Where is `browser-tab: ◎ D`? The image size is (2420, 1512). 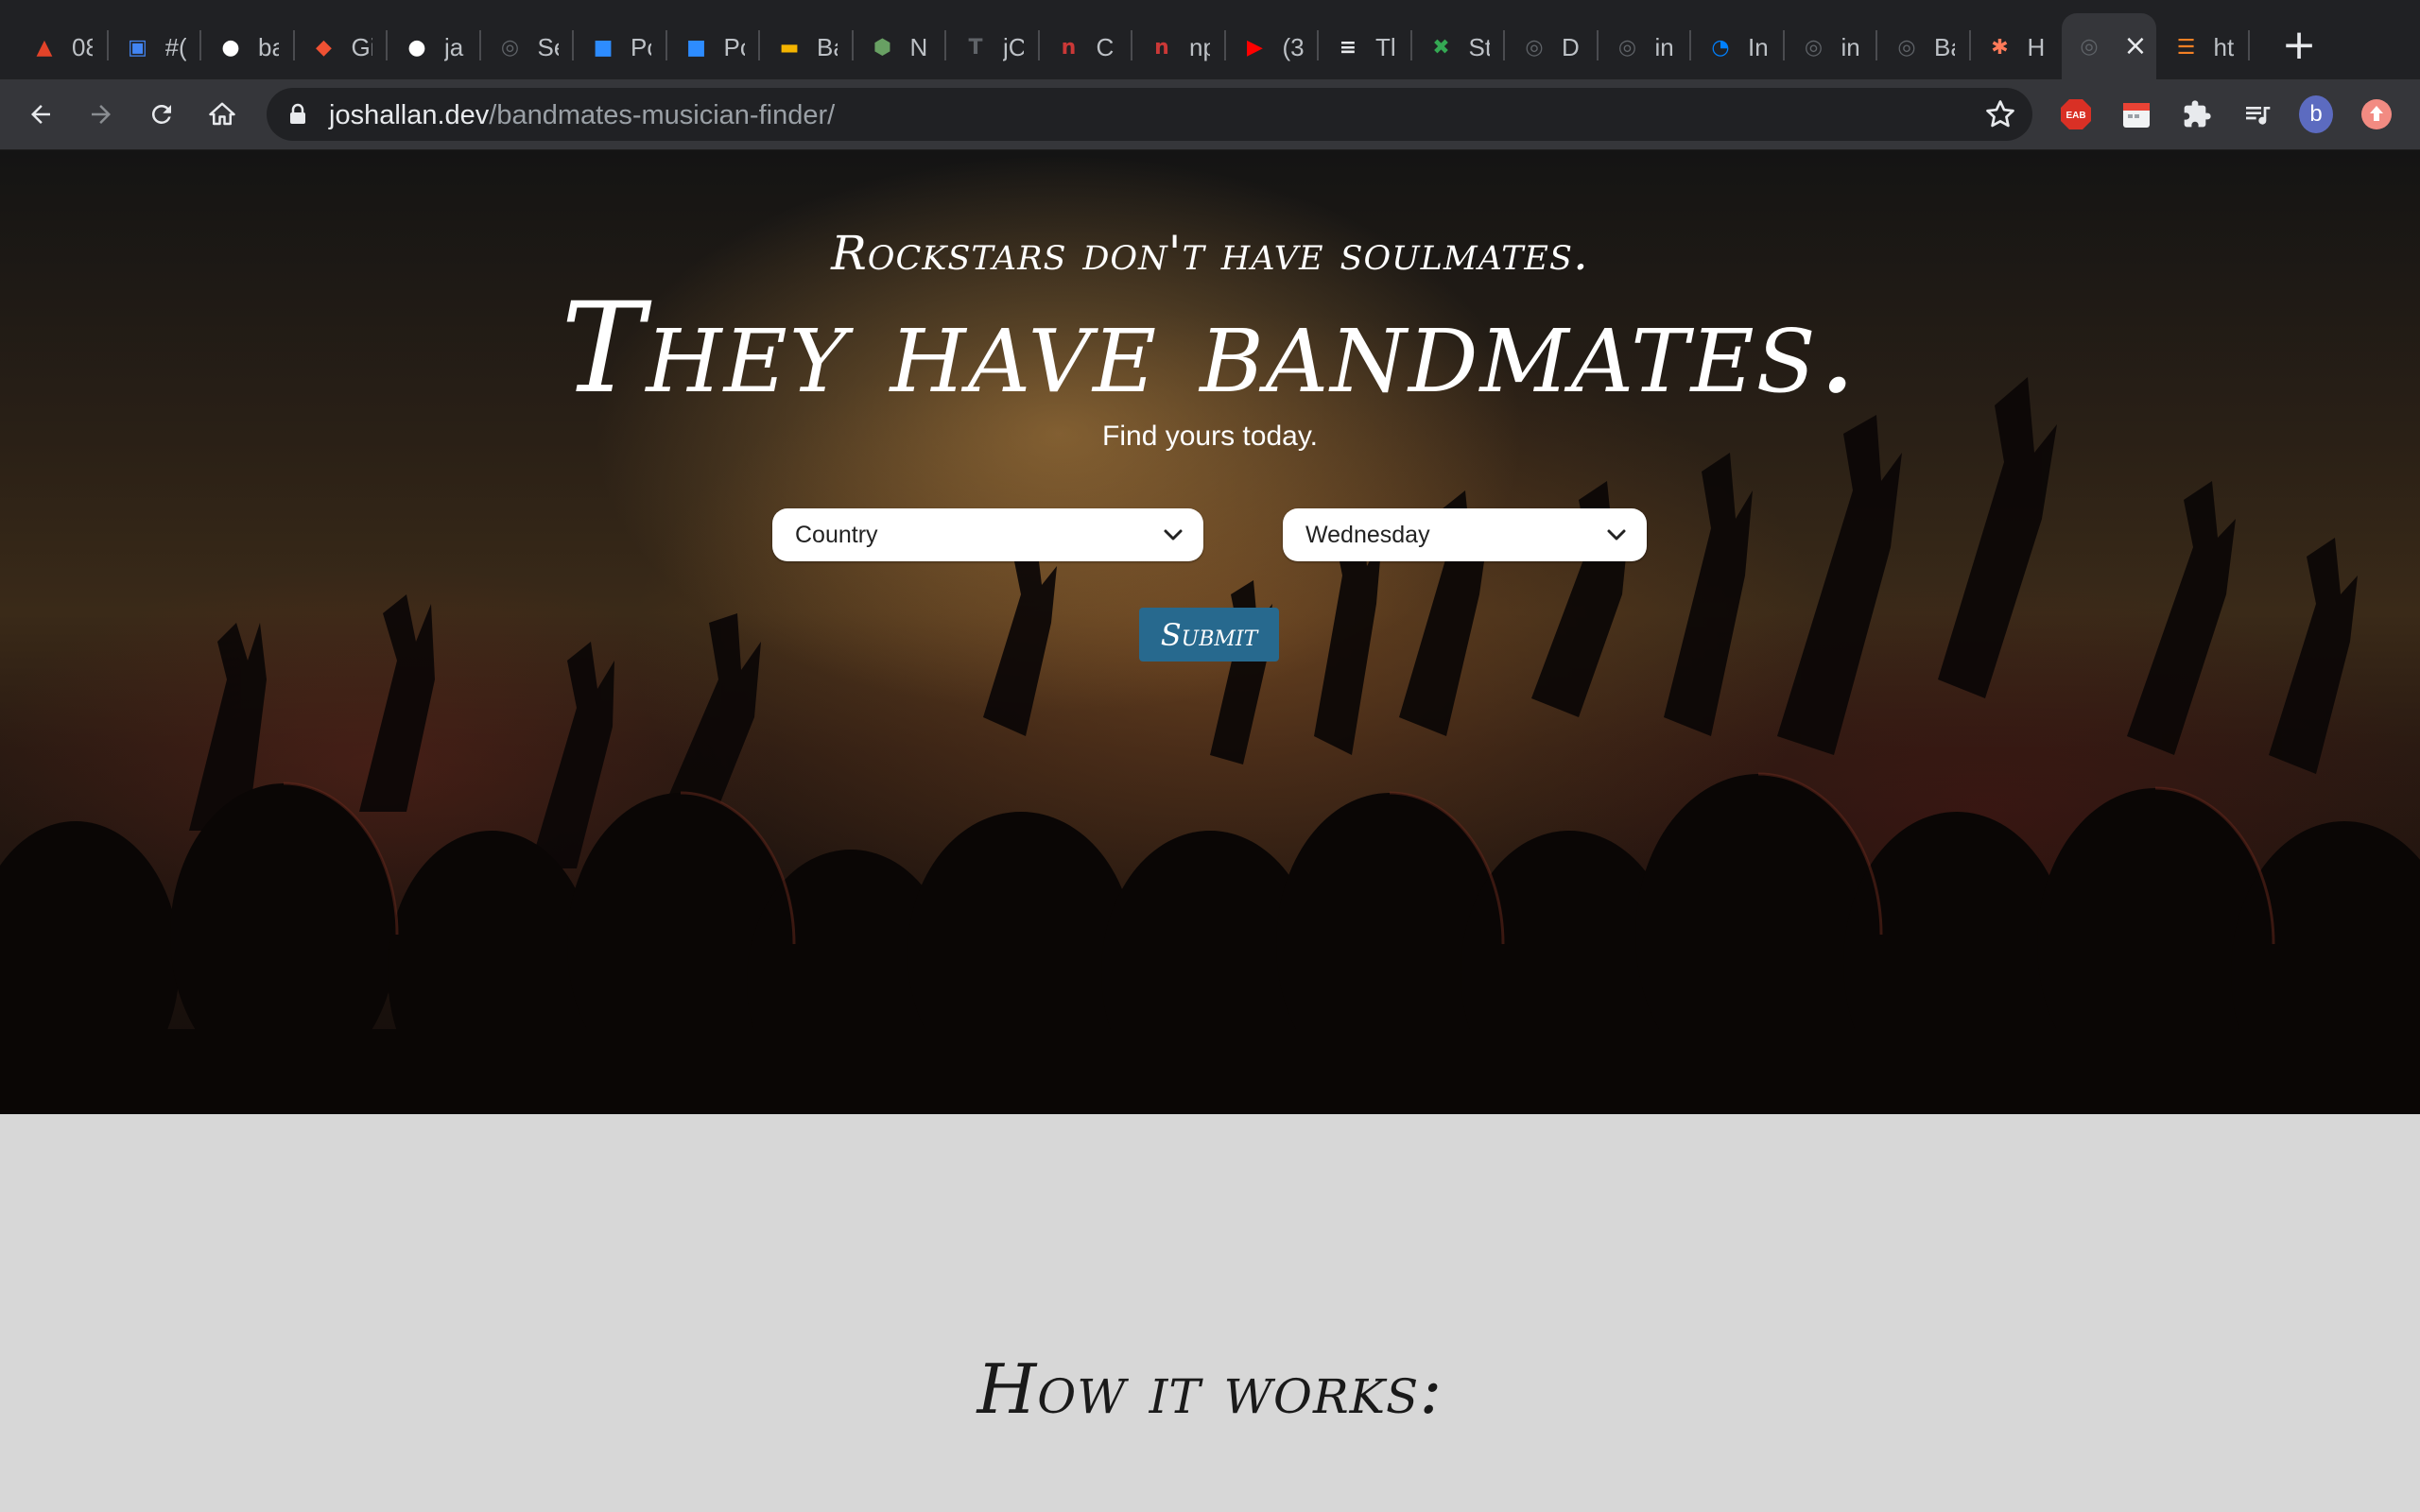 browser-tab: ◎ D is located at coordinates (1551, 47).